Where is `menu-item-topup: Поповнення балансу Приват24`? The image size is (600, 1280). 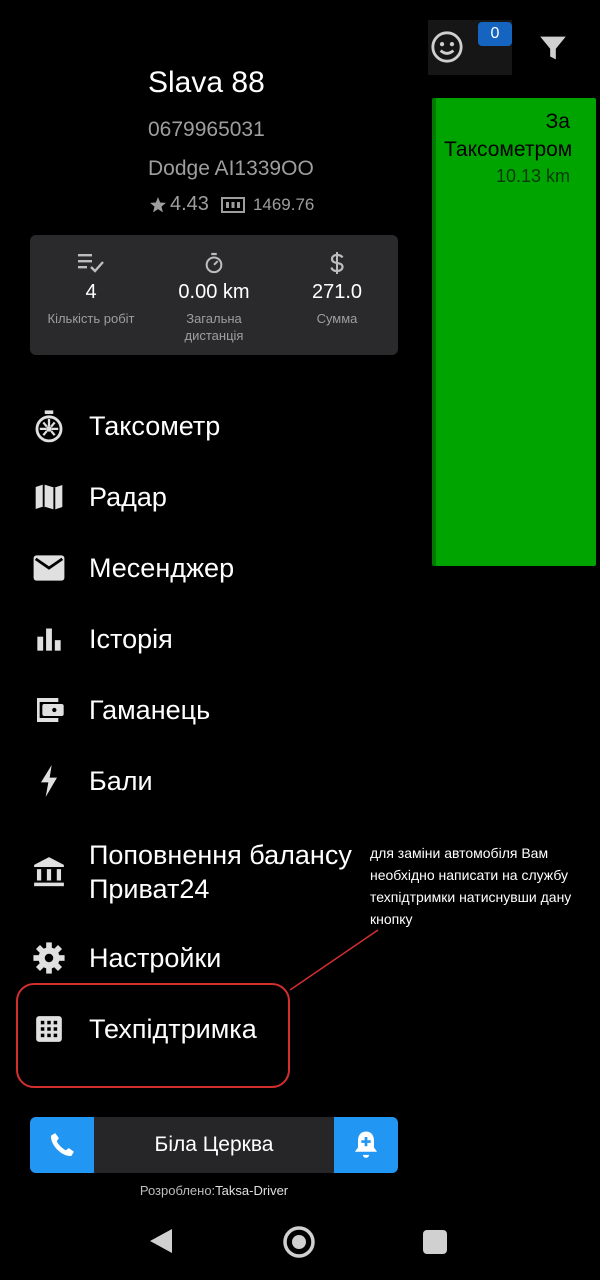 menu-item-topup: Поповнення балансу Приват24 is located at coordinates (220, 872).